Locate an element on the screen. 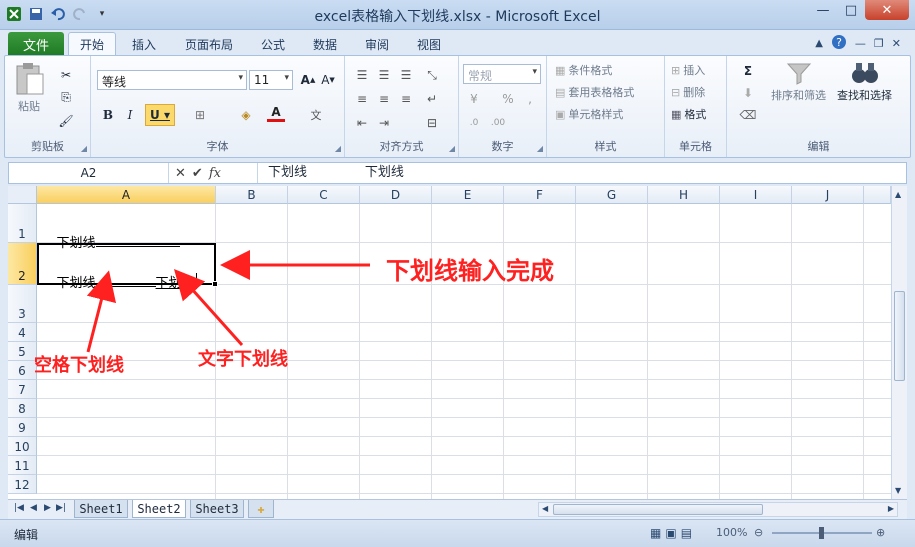  column-header-f: F is located at coordinates (540, 195).